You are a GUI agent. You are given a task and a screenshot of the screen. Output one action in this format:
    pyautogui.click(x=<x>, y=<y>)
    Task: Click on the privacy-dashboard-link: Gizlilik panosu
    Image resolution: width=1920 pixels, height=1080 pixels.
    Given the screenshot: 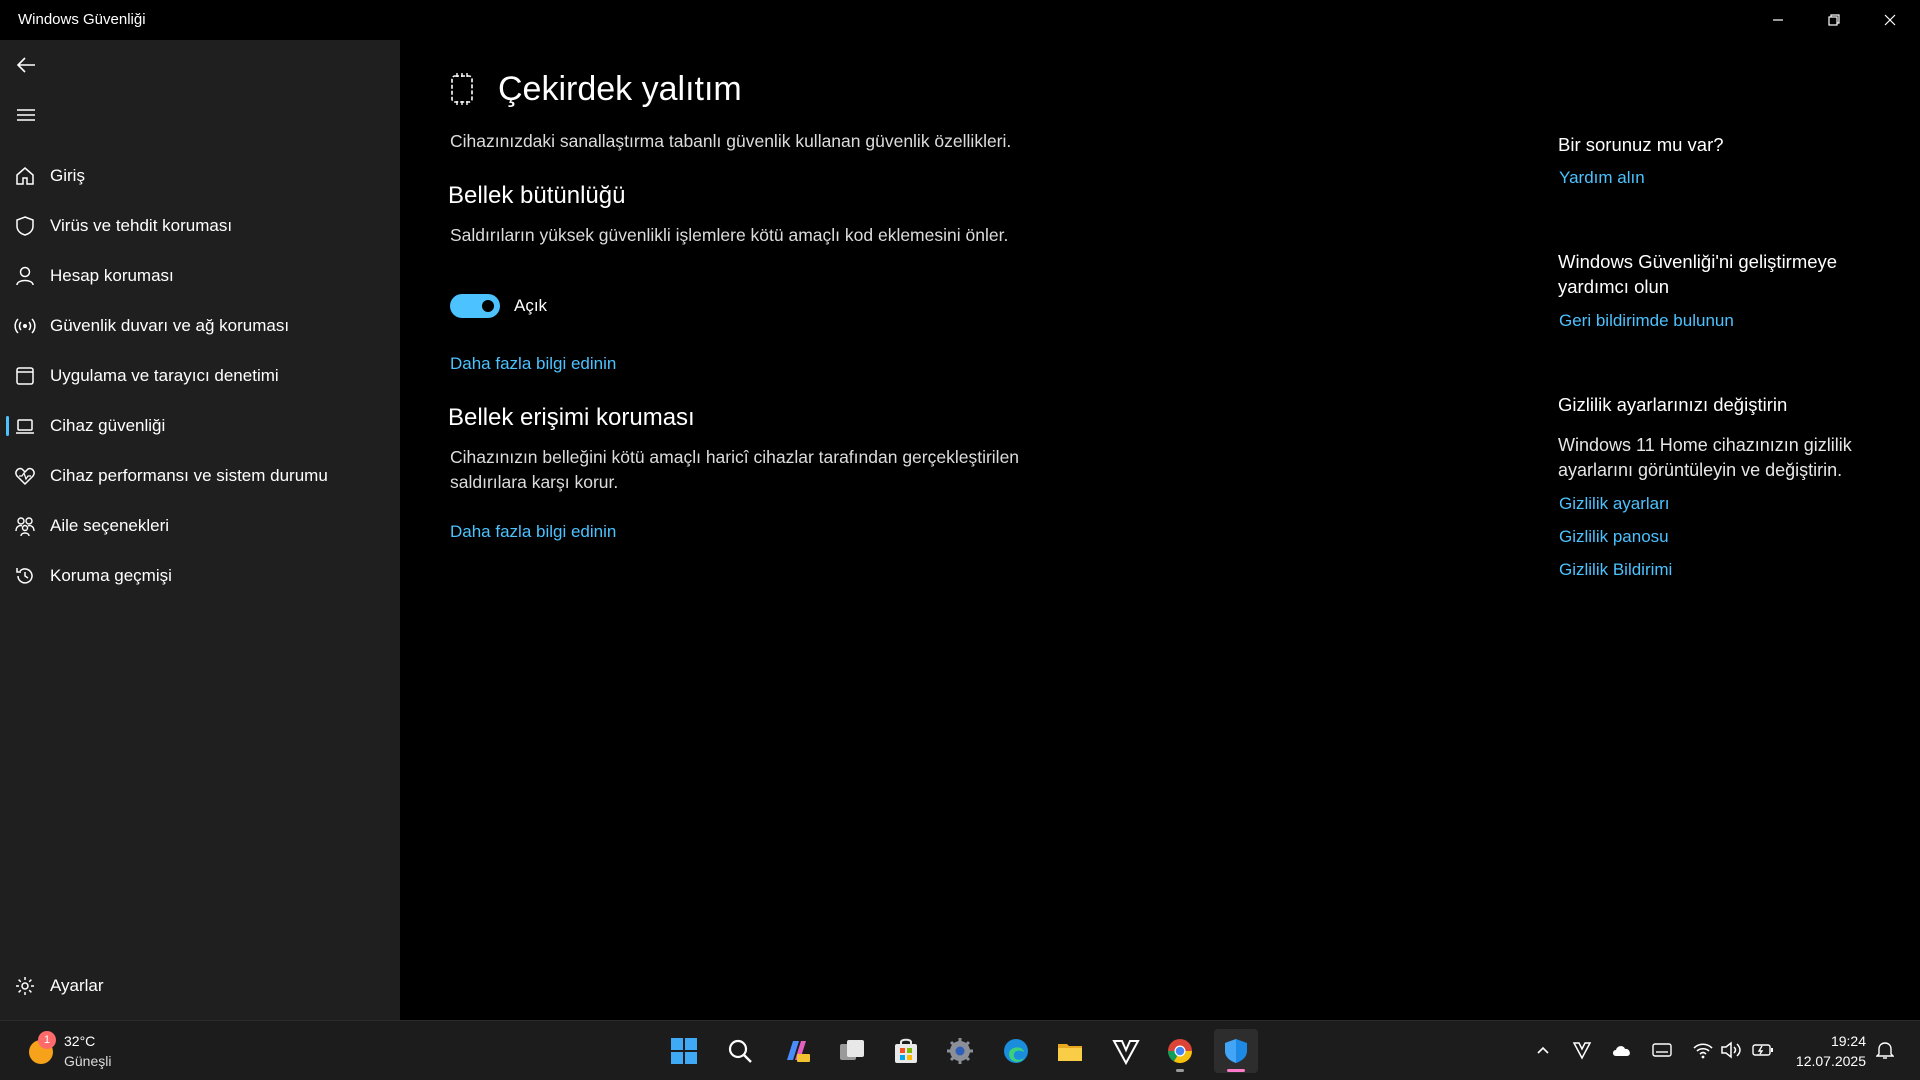 What is the action you would take?
    pyautogui.click(x=1614, y=537)
    